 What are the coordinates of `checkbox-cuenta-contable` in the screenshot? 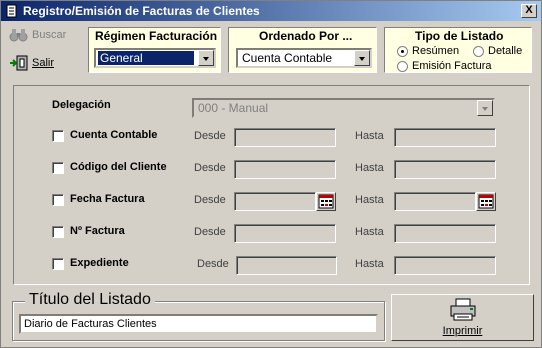 It's located at (58, 136).